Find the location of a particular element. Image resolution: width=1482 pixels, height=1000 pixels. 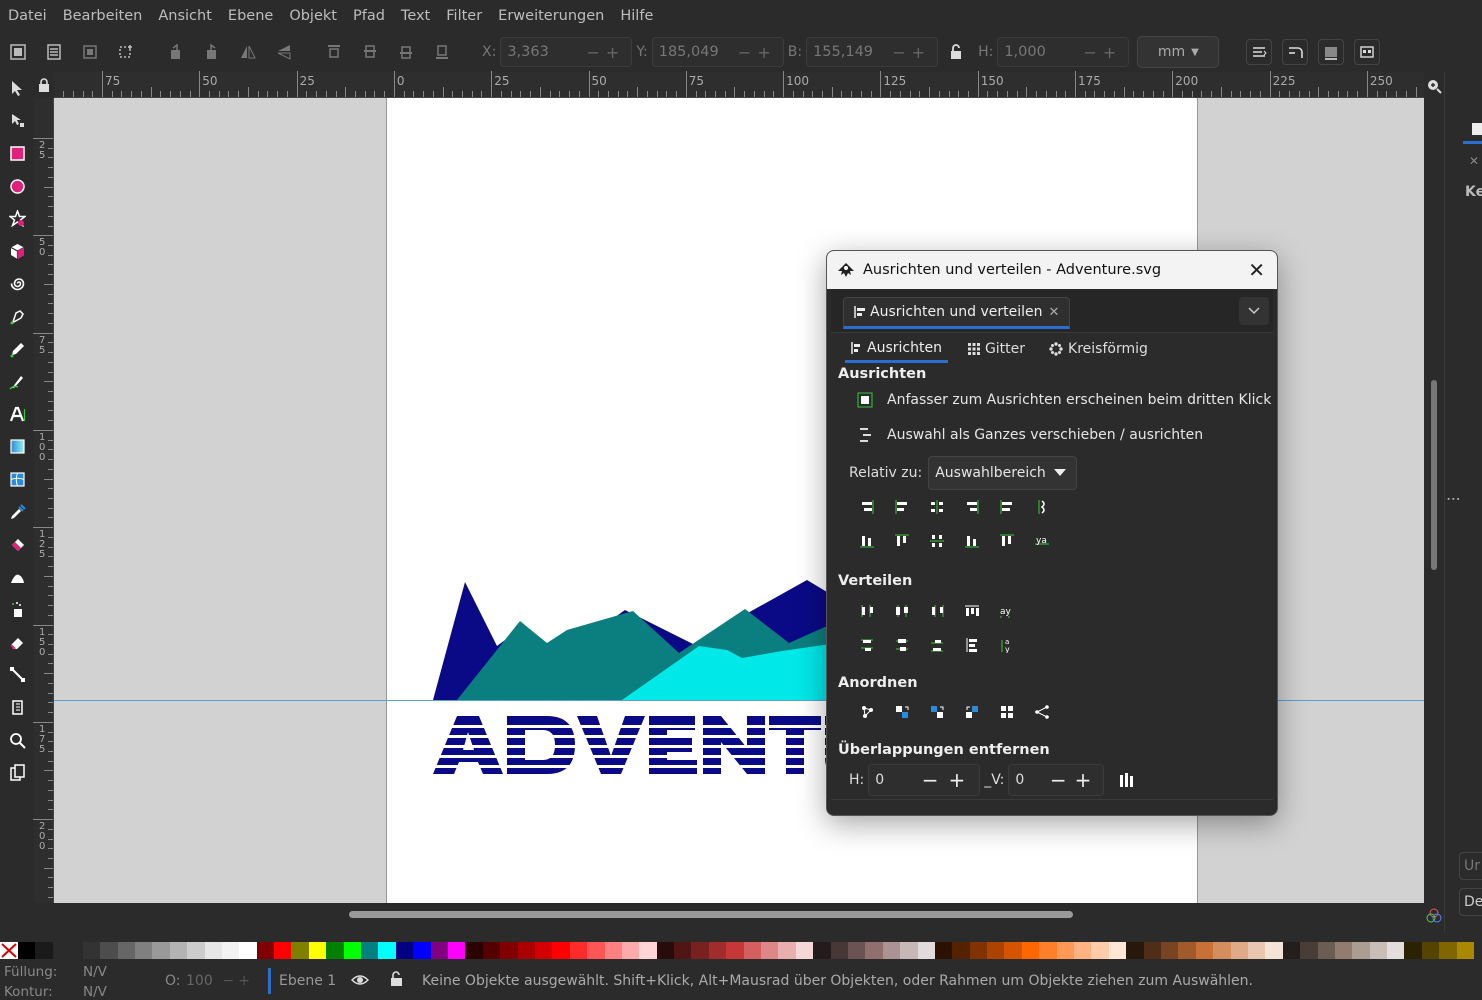

remove-overlaps-button is located at coordinates (1126, 780).